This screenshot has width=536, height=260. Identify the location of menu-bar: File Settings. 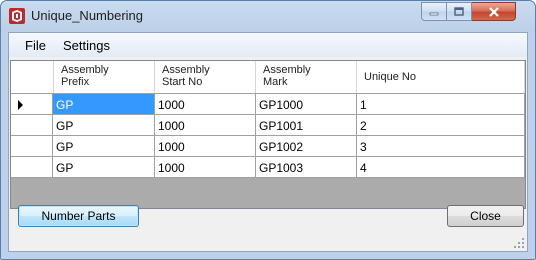
(268, 45).